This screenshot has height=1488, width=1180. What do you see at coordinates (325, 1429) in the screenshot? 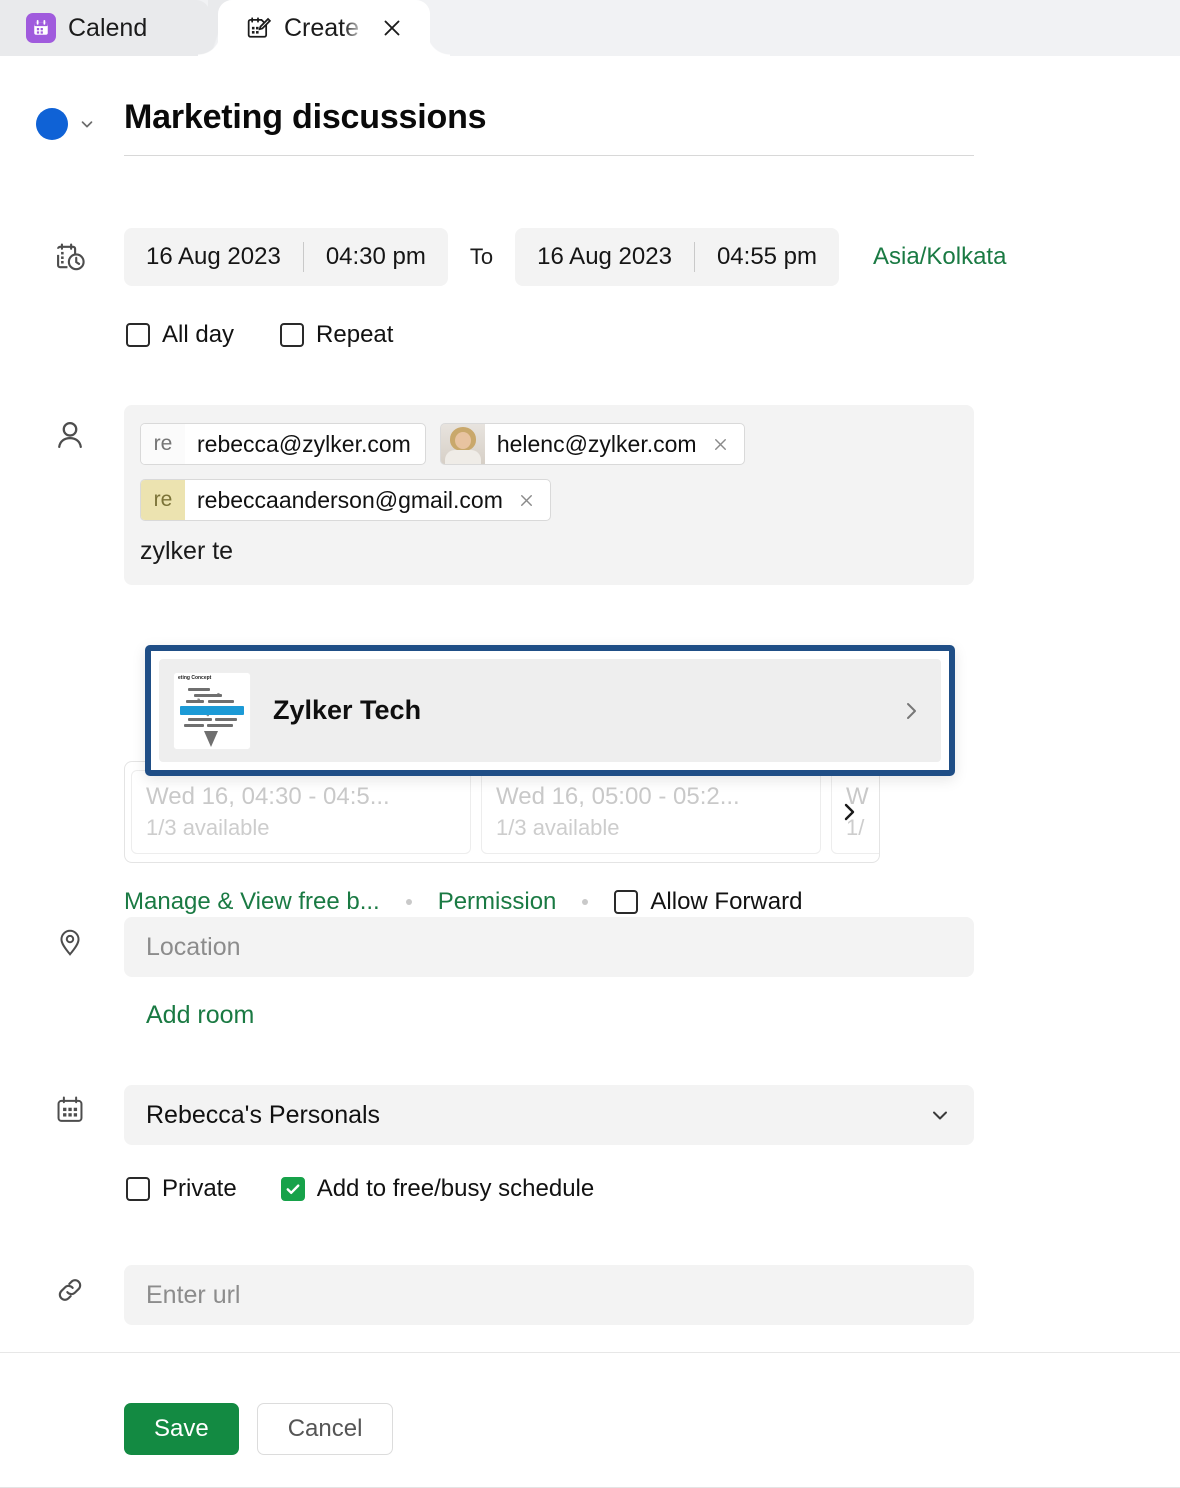
I see `cancel-button: Cancel` at bounding box center [325, 1429].